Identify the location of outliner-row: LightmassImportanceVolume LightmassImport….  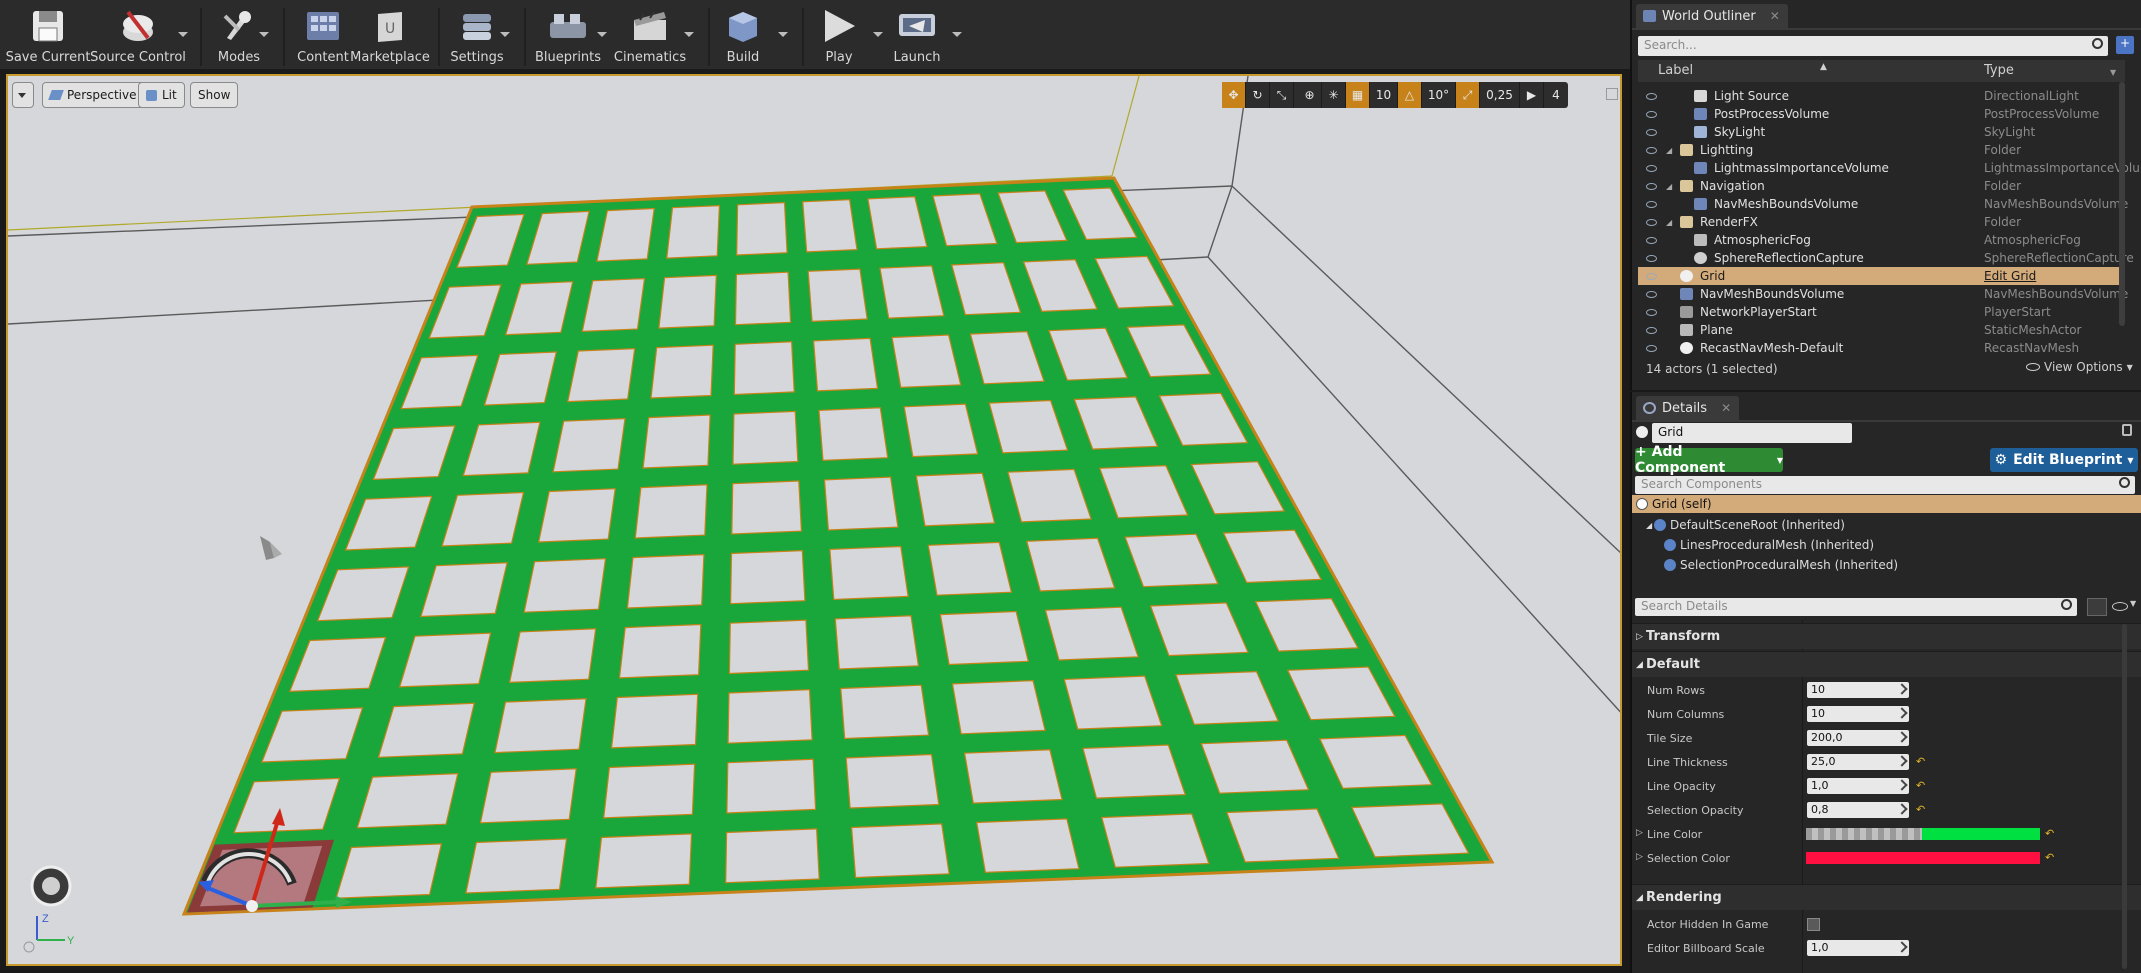
(1889, 168).